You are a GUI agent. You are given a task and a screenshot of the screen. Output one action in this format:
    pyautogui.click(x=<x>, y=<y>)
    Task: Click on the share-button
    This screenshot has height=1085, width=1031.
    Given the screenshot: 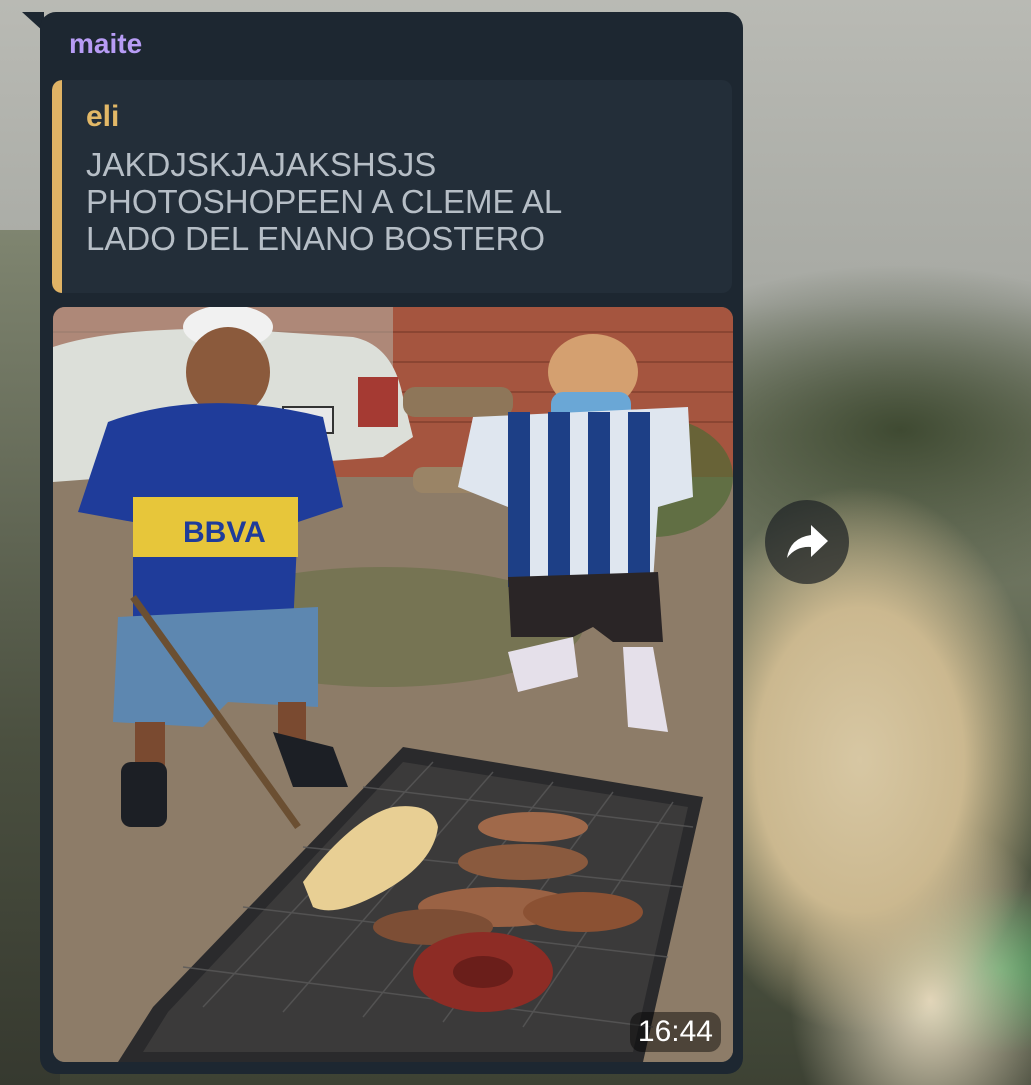 What is the action you would take?
    pyautogui.click(x=807, y=542)
    